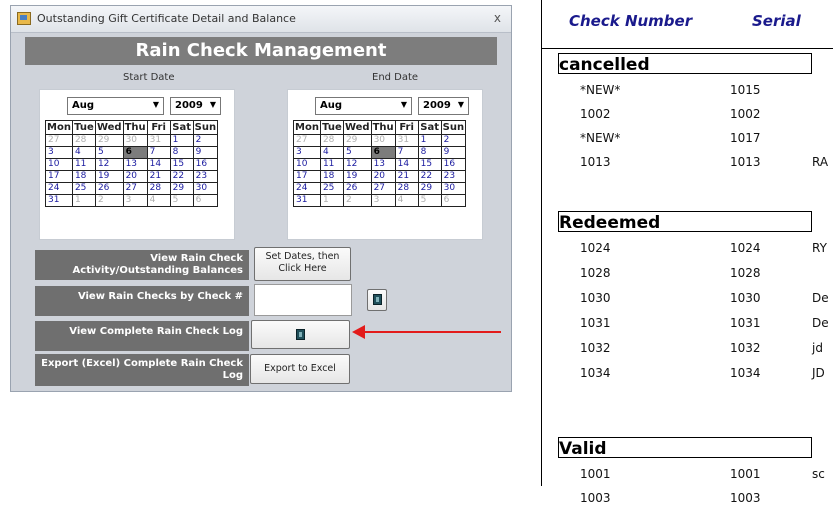  Describe the element at coordinates (300, 334) in the screenshot. I see `view-log-button` at that location.